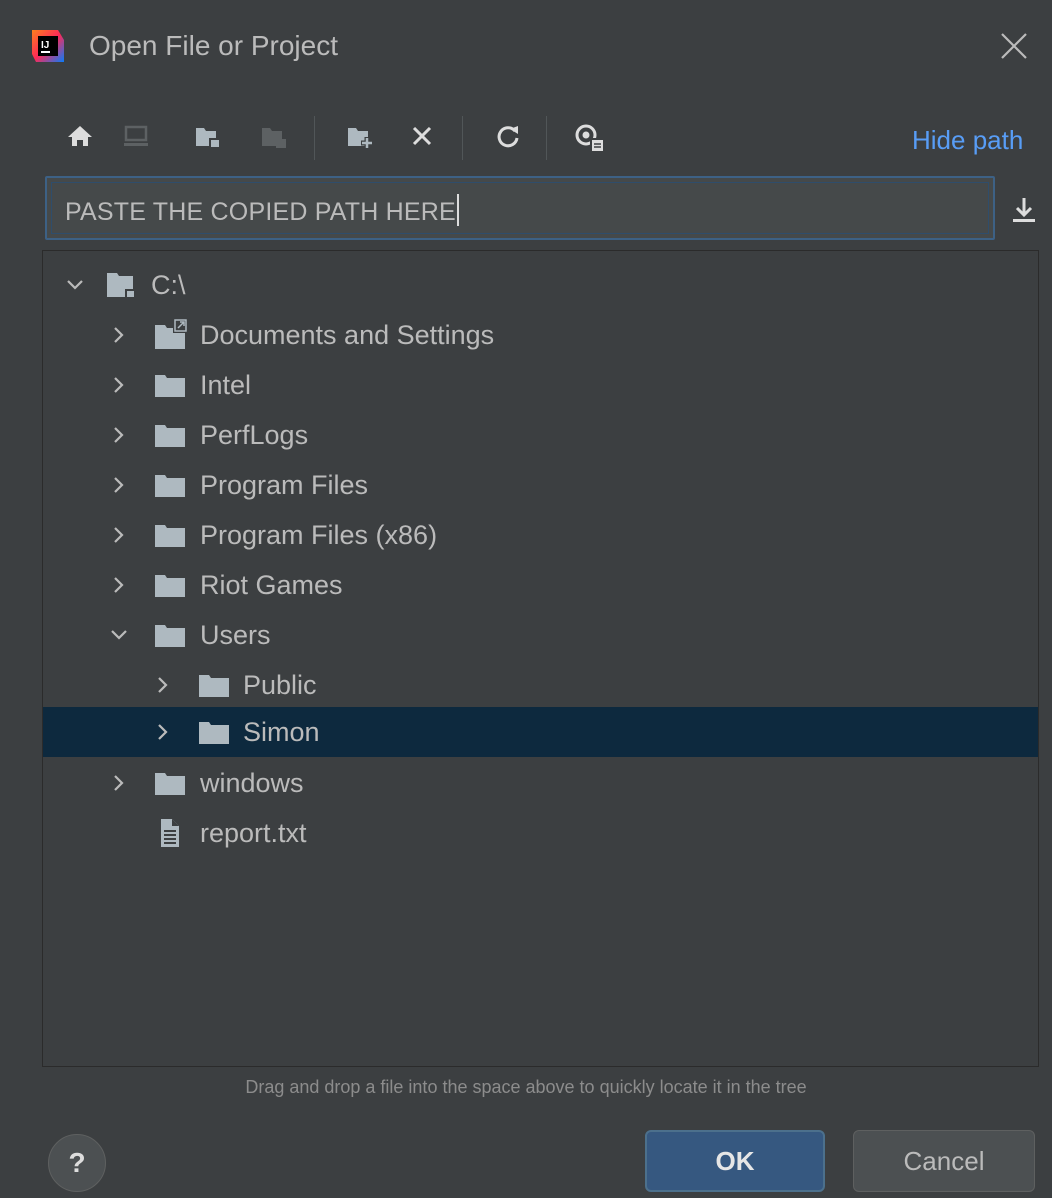  I want to click on tree-item-label: C:\, so click(168, 285).